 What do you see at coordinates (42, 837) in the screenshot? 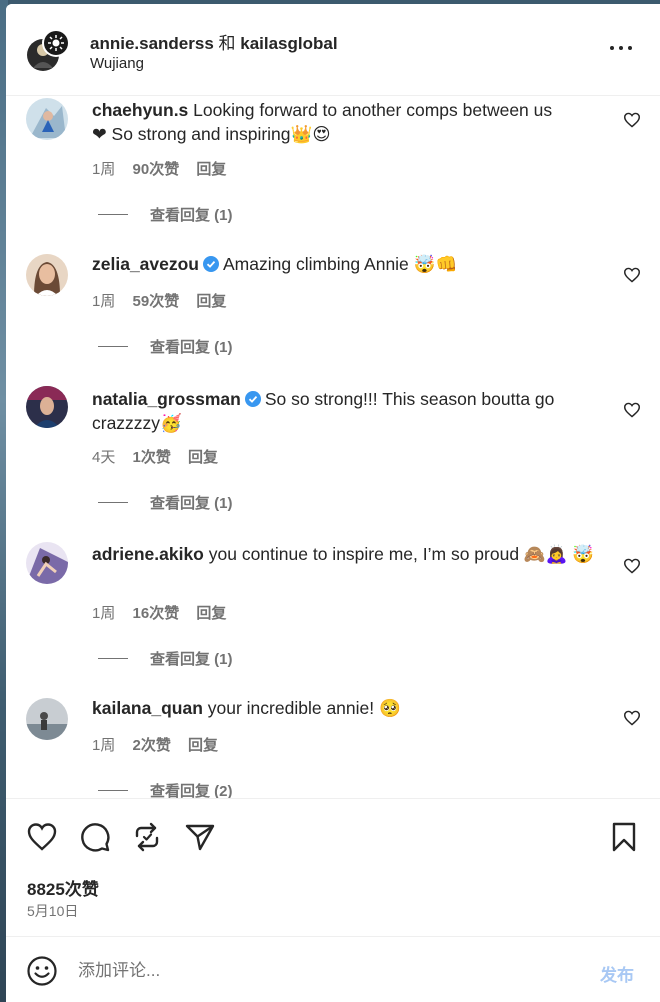
I see `heart-icon` at bounding box center [42, 837].